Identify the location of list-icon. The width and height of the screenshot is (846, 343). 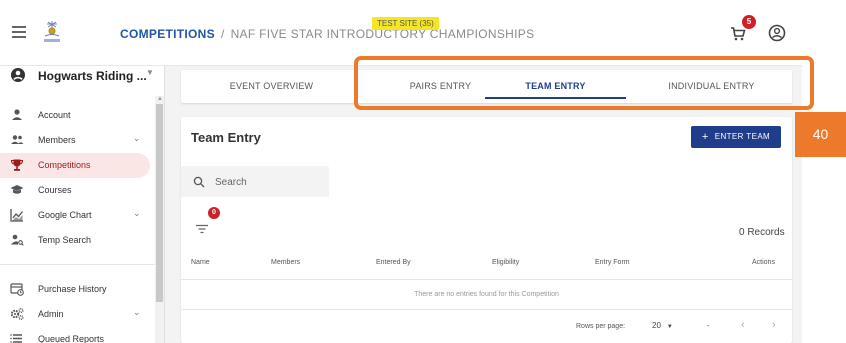
(17, 337).